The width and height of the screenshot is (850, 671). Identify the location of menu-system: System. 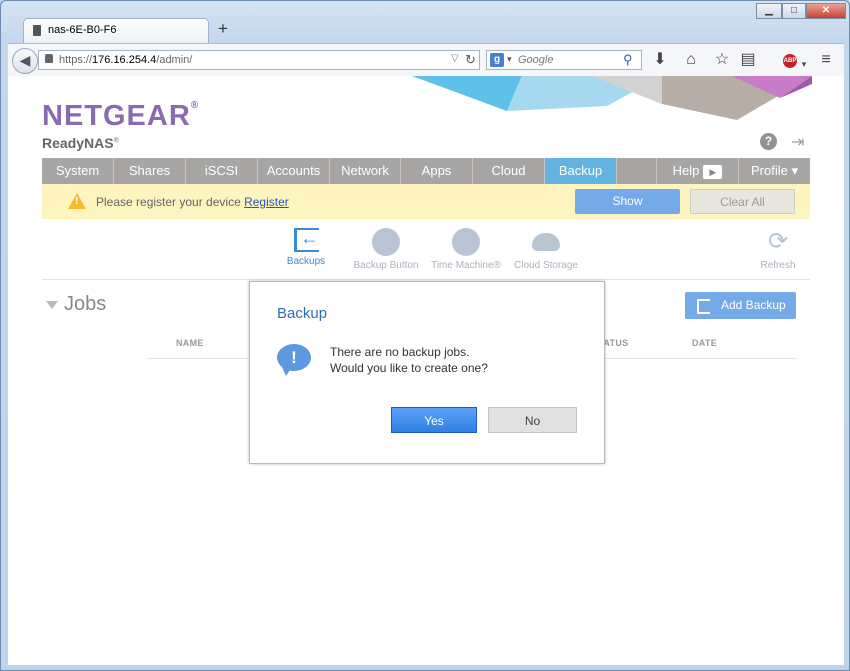
(78, 171).